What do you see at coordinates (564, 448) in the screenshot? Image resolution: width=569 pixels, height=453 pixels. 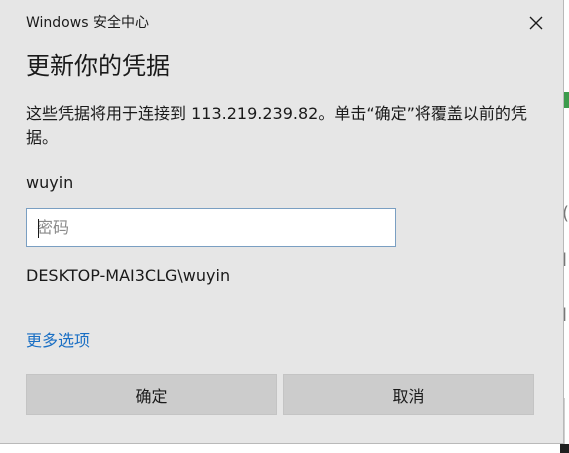 I see `background-taskbar-corner` at bounding box center [564, 448].